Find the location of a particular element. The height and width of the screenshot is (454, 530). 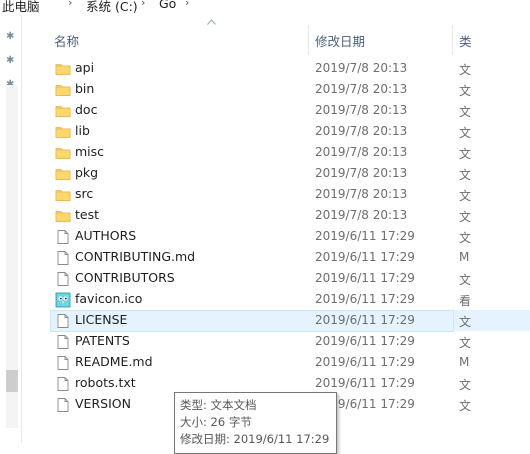

column-header-name: 名称 is located at coordinates (66, 40).